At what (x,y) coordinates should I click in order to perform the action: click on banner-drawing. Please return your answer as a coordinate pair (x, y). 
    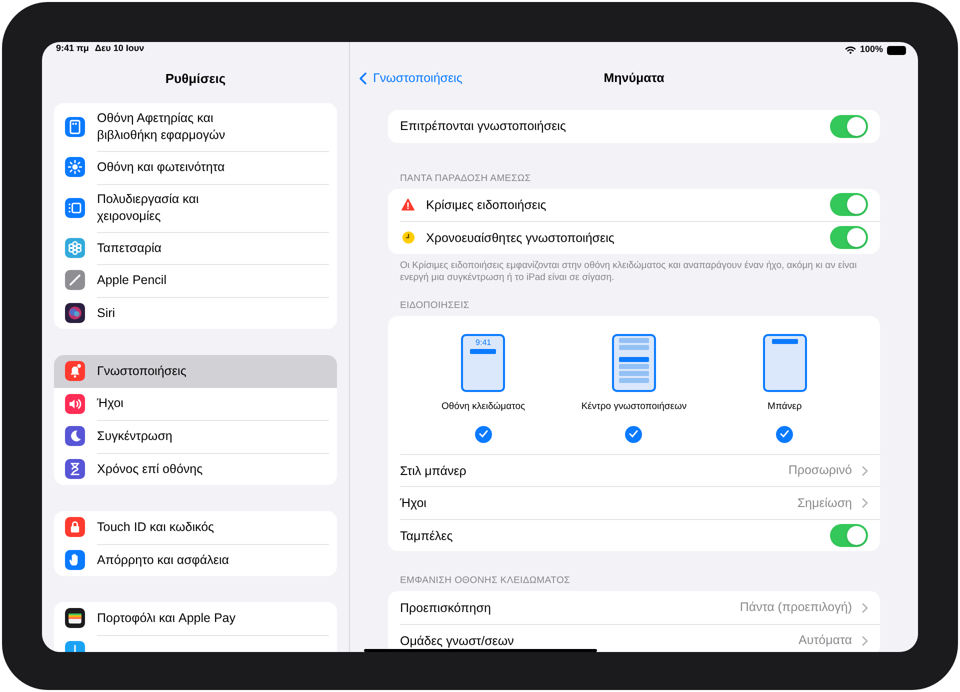
    Looking at the image, I should click on (784, 363).